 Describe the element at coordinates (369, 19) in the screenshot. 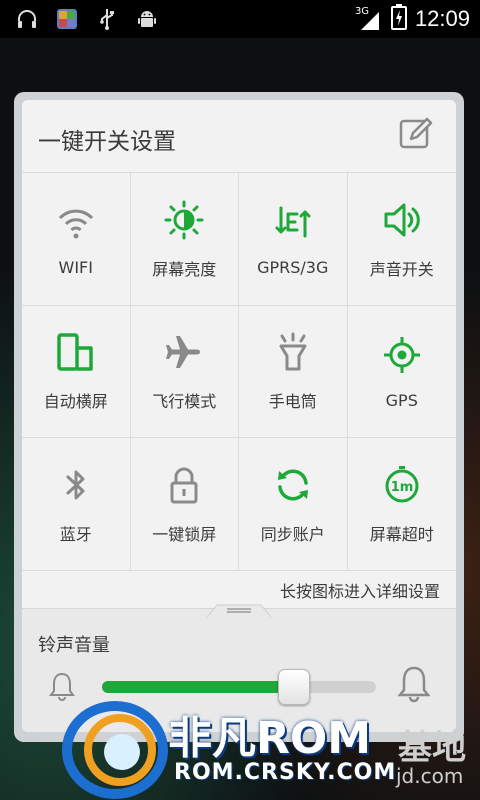

I see `signal-icon: 3G` at that location.